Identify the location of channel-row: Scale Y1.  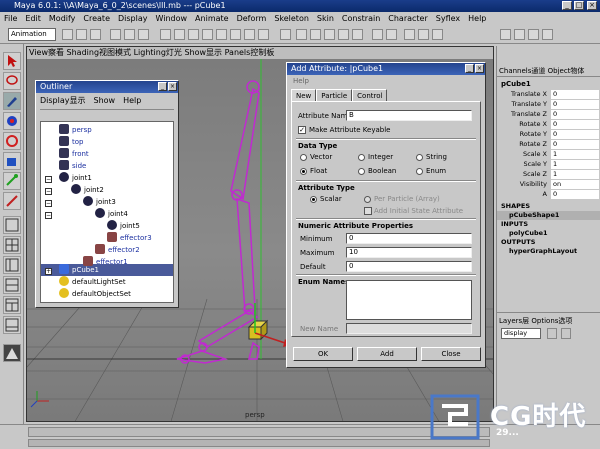
(549, 164).